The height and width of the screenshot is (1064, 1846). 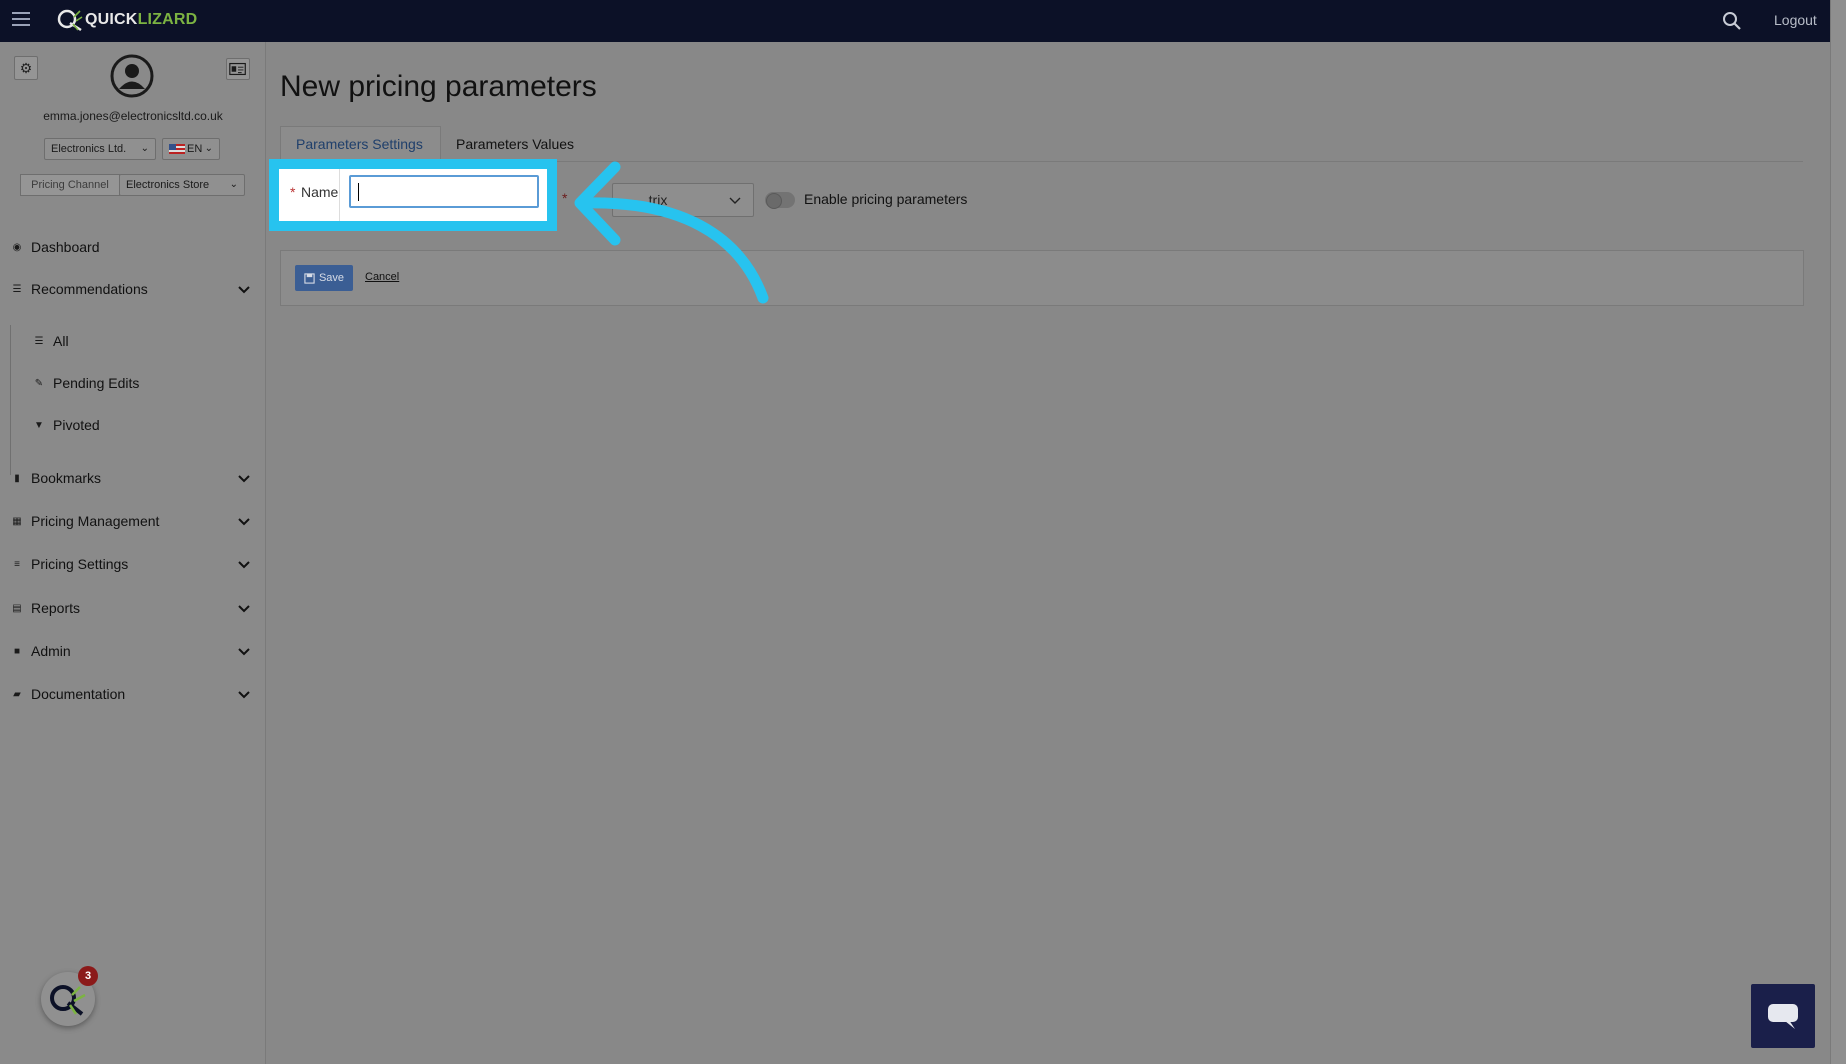 What do you see at coordinates (80, 564) in the screenshot?
I see `sidebar-item-label: Pricing Settings` at bounding box center [80, 564].